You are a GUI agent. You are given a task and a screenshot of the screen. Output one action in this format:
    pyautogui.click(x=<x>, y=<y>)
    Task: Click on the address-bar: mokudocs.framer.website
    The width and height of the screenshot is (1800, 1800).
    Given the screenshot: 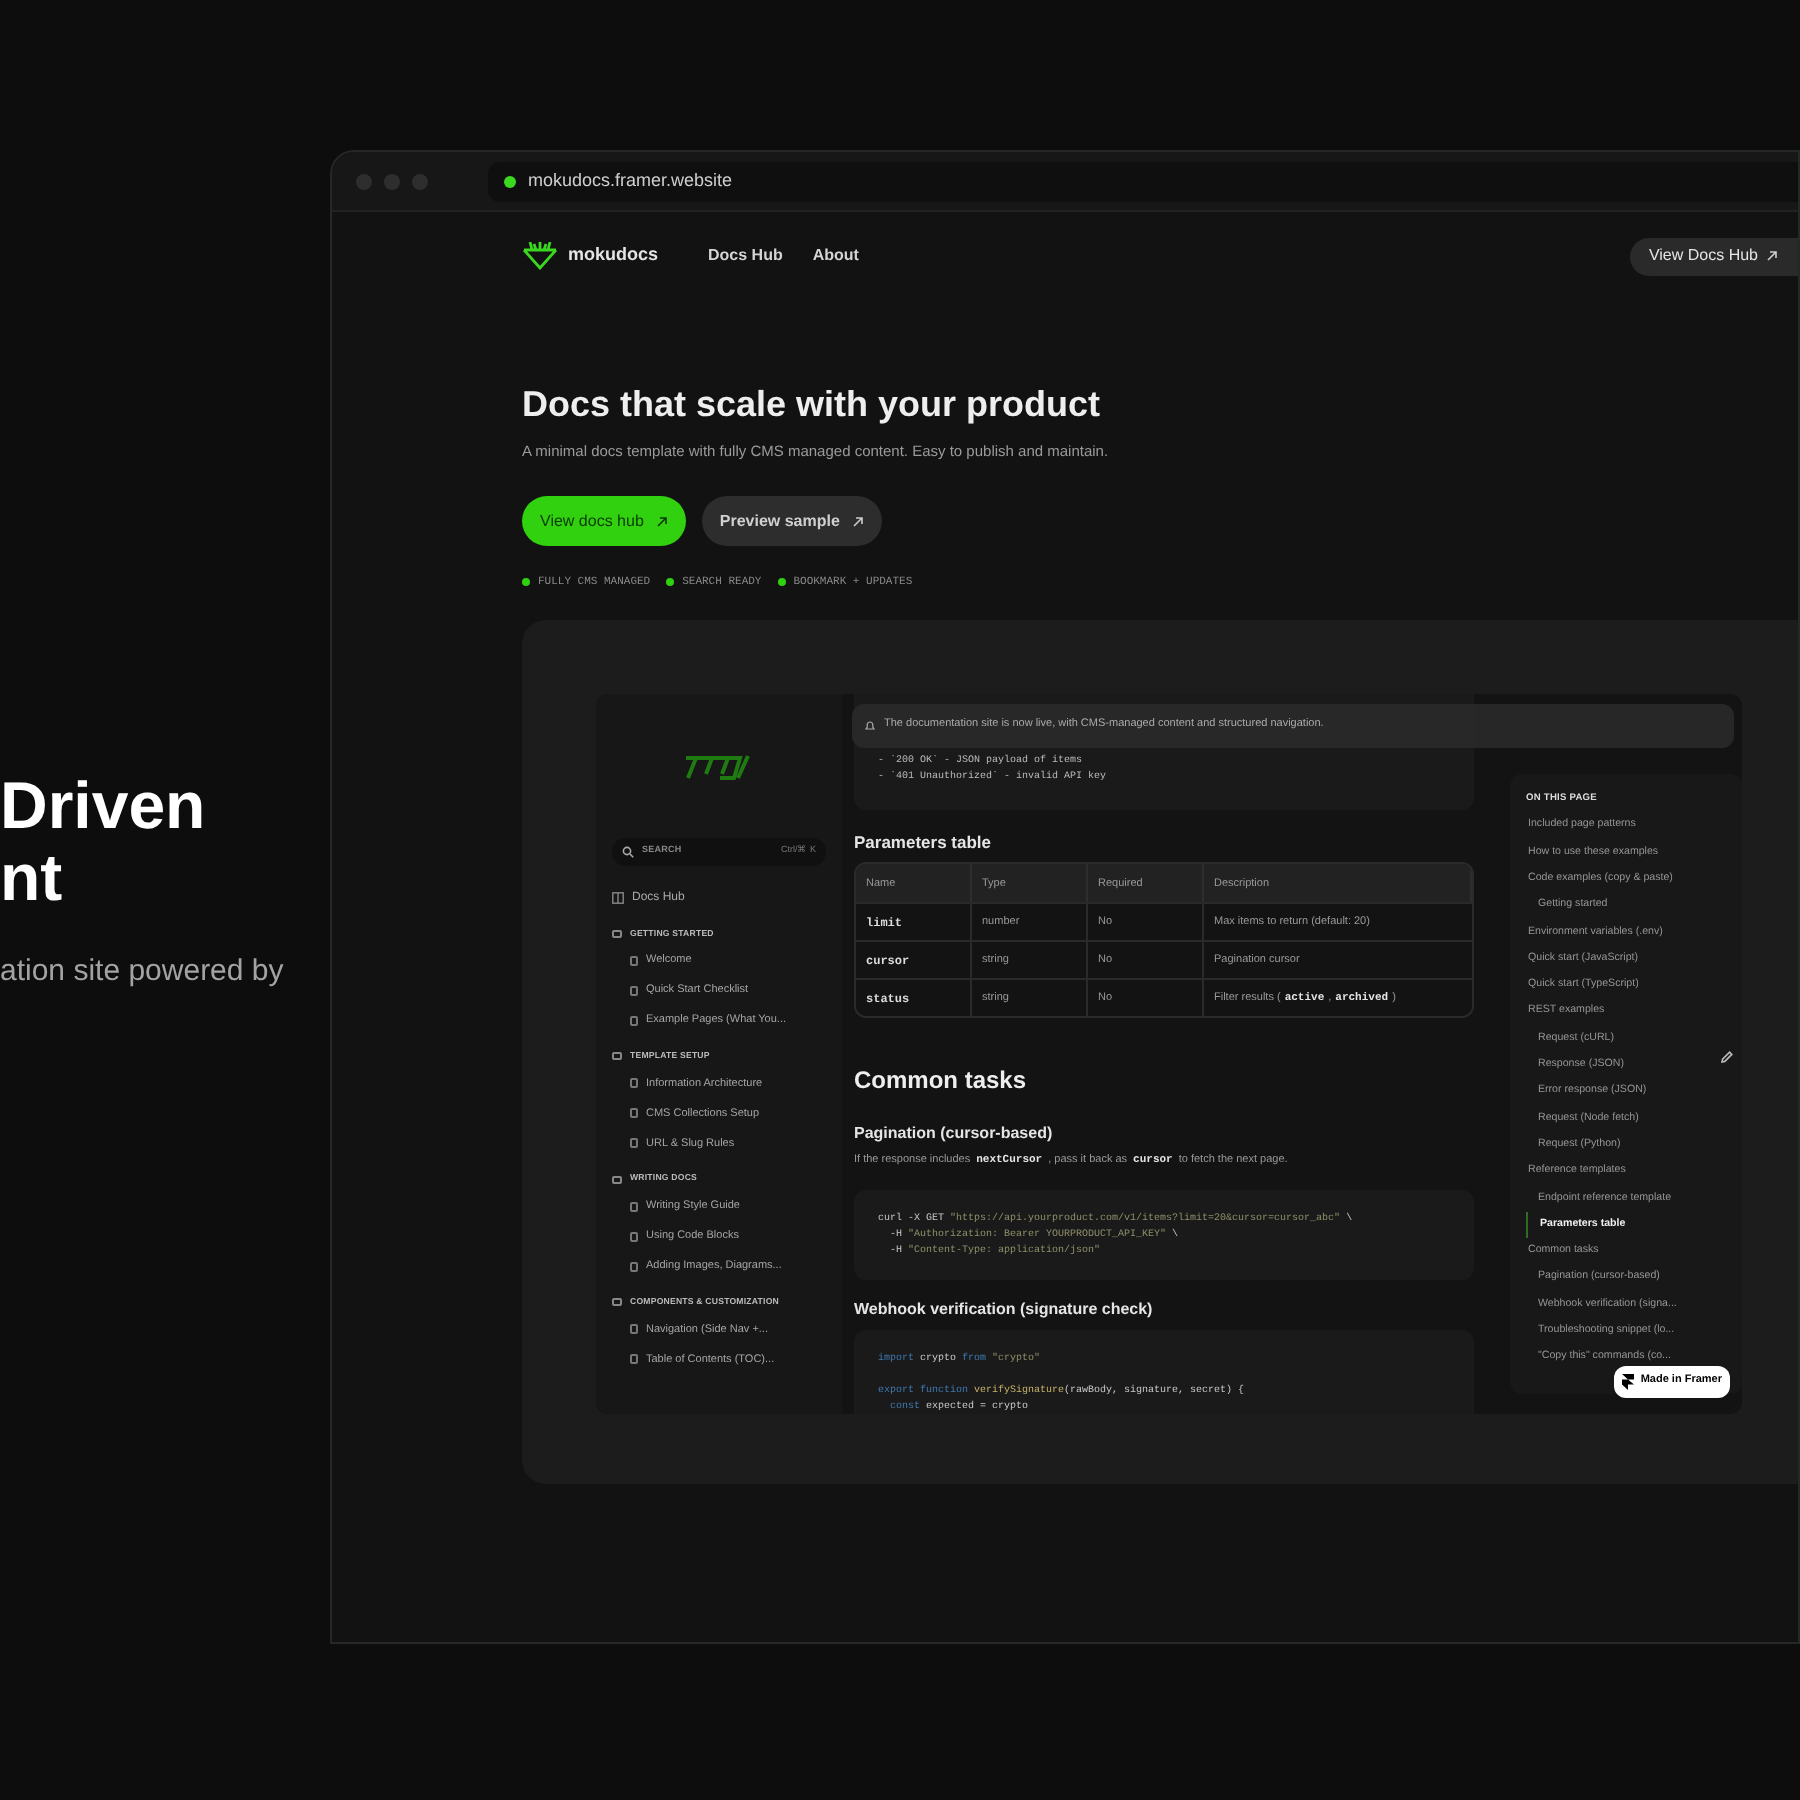 What is the action you would take?
    pyautogui.click(x=1143, y=181)
    